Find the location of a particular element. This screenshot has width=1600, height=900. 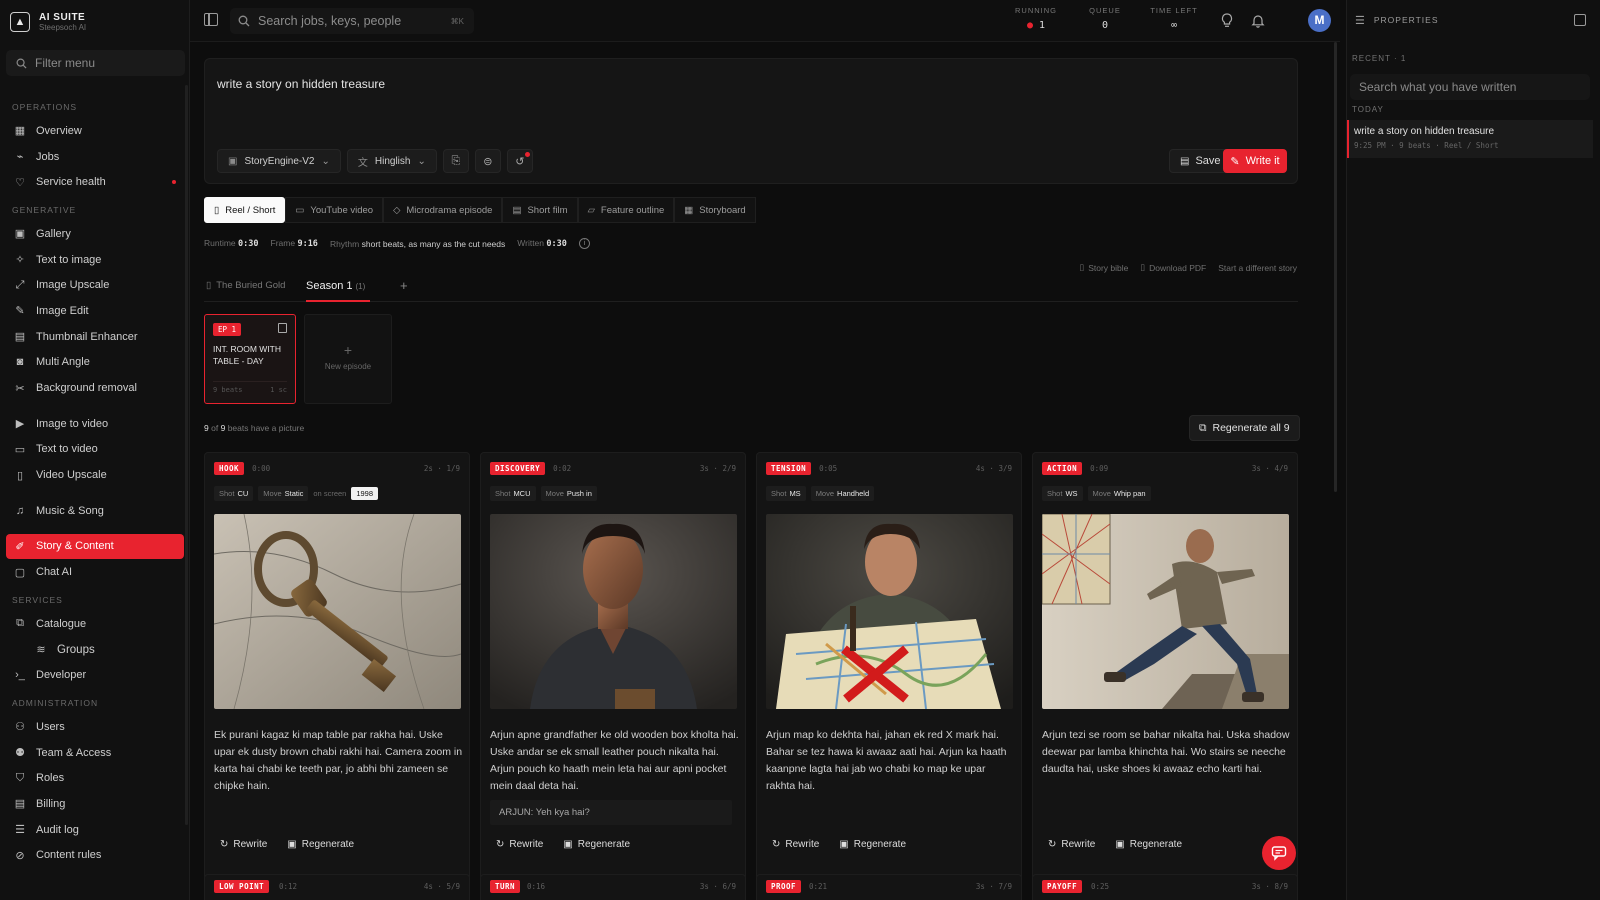

add-season-icon: + is located at coordinates (404, 285).